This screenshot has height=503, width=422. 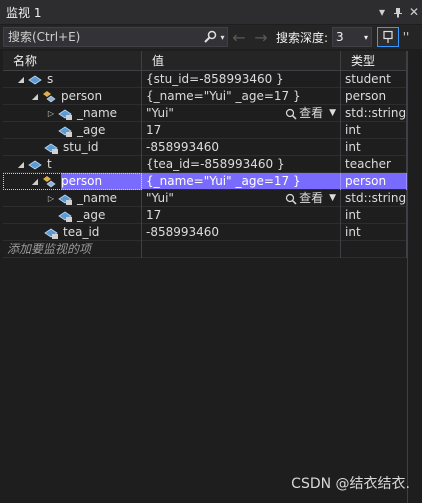 I want to click on search-icon: ▾, so click(x=214, y=37).